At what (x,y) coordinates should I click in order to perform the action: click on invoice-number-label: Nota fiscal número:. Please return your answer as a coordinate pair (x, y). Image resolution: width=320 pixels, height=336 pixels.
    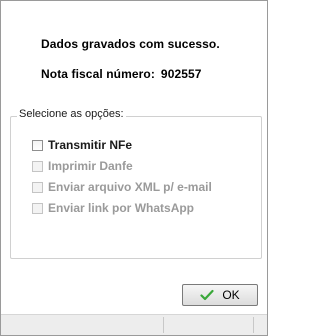
    Looking at the image, I should click on (98, 74).